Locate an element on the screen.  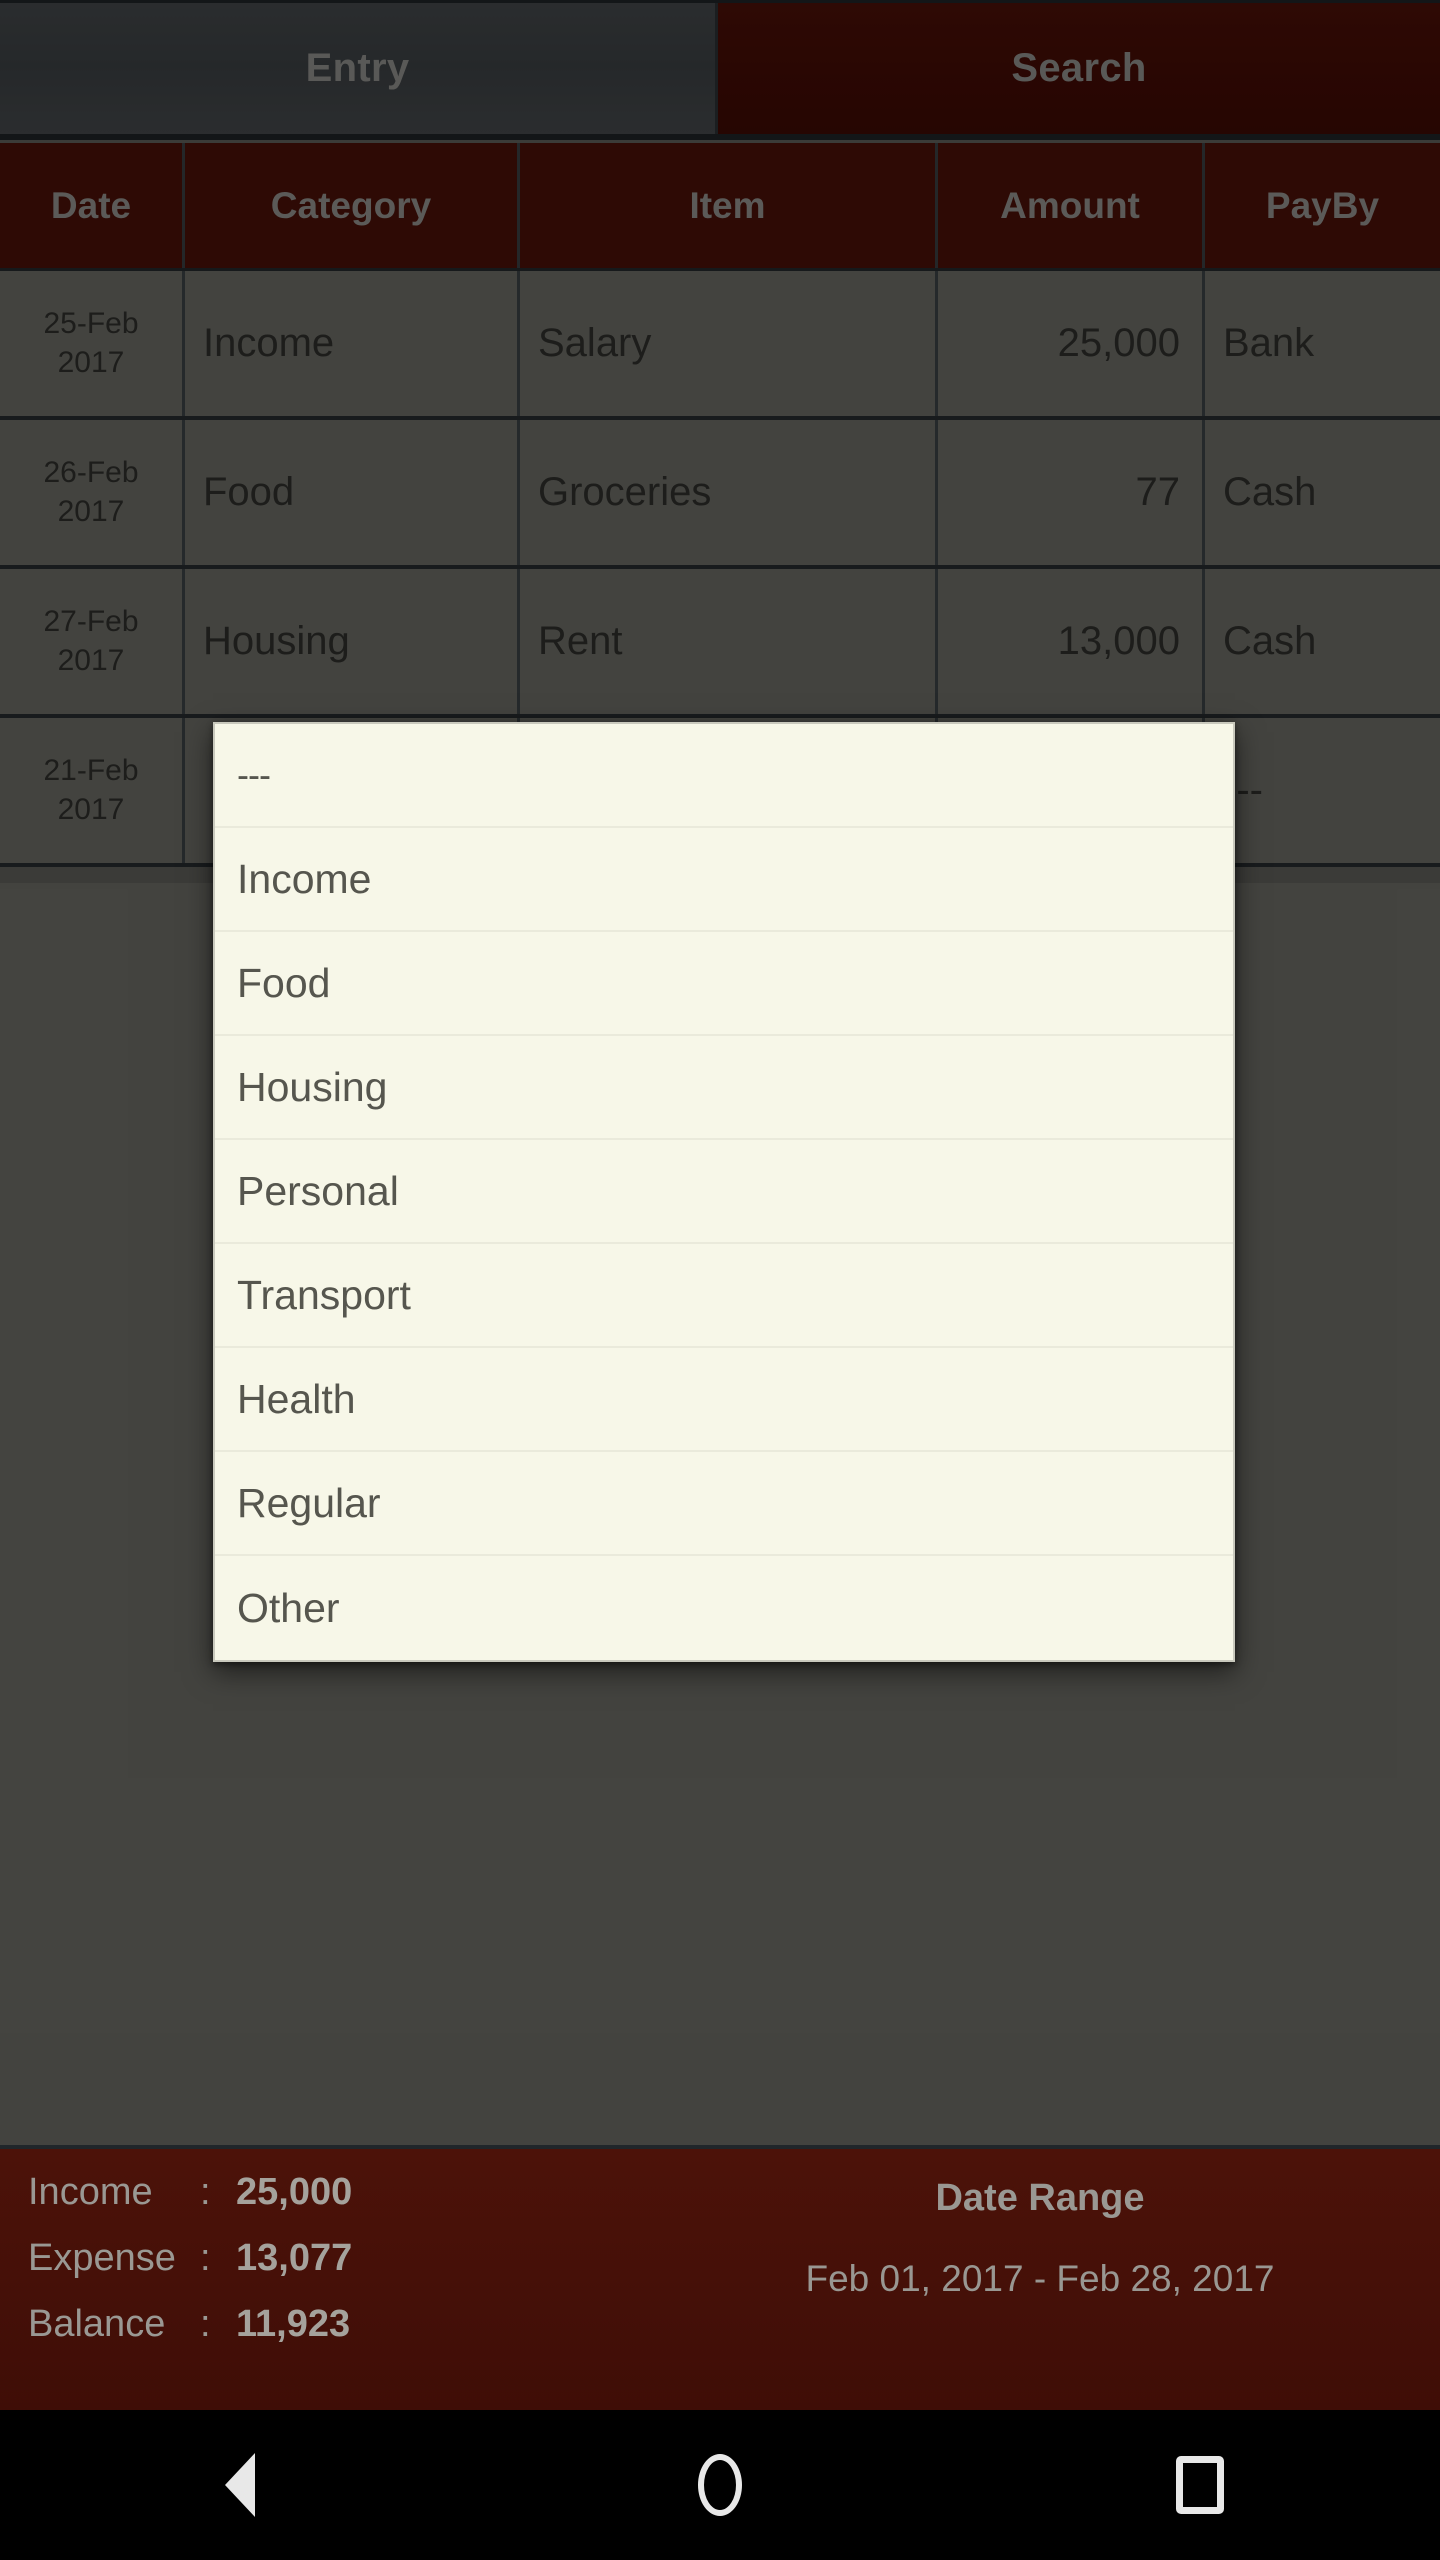
table-row: 27-Feb 2017 Housing Rent 13,000 Cash is located at coordinates (720, 643).